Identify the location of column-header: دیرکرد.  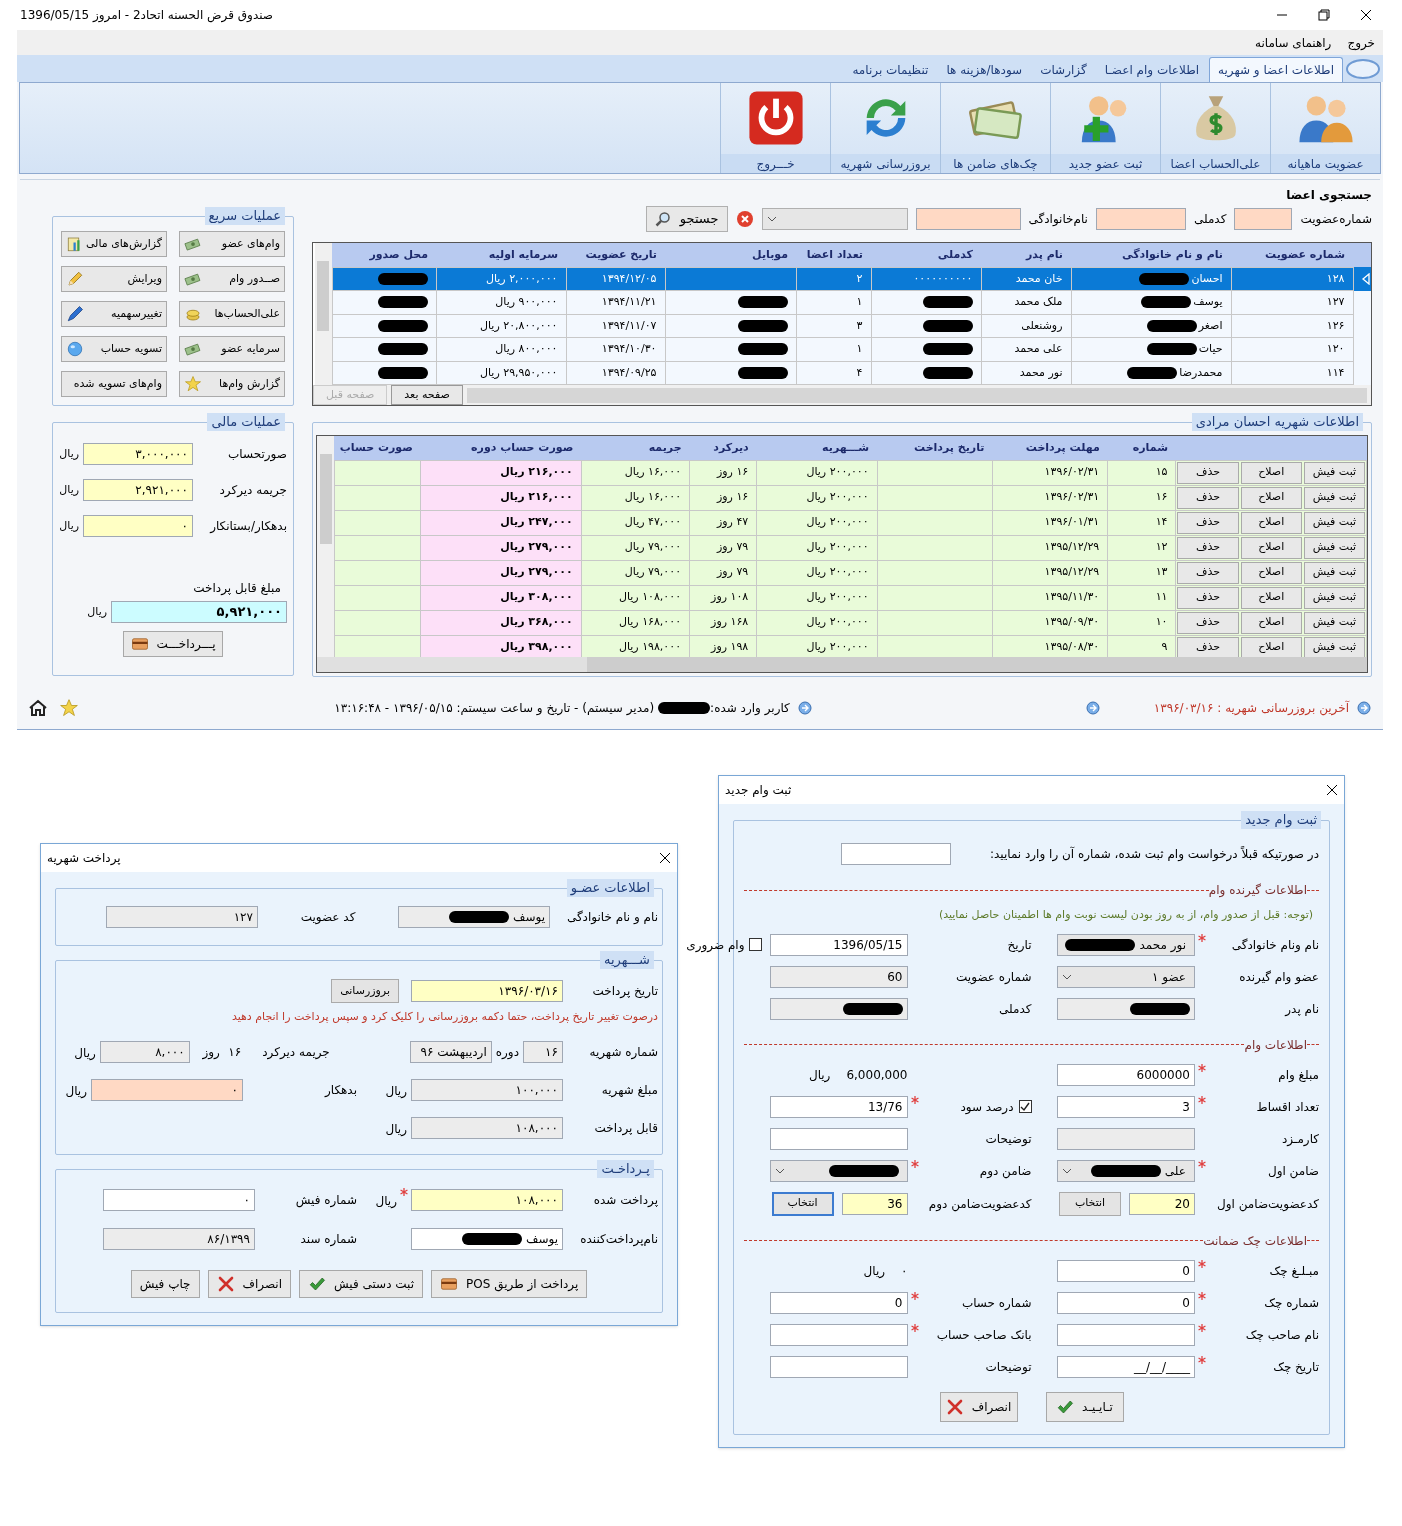
(723, 448).